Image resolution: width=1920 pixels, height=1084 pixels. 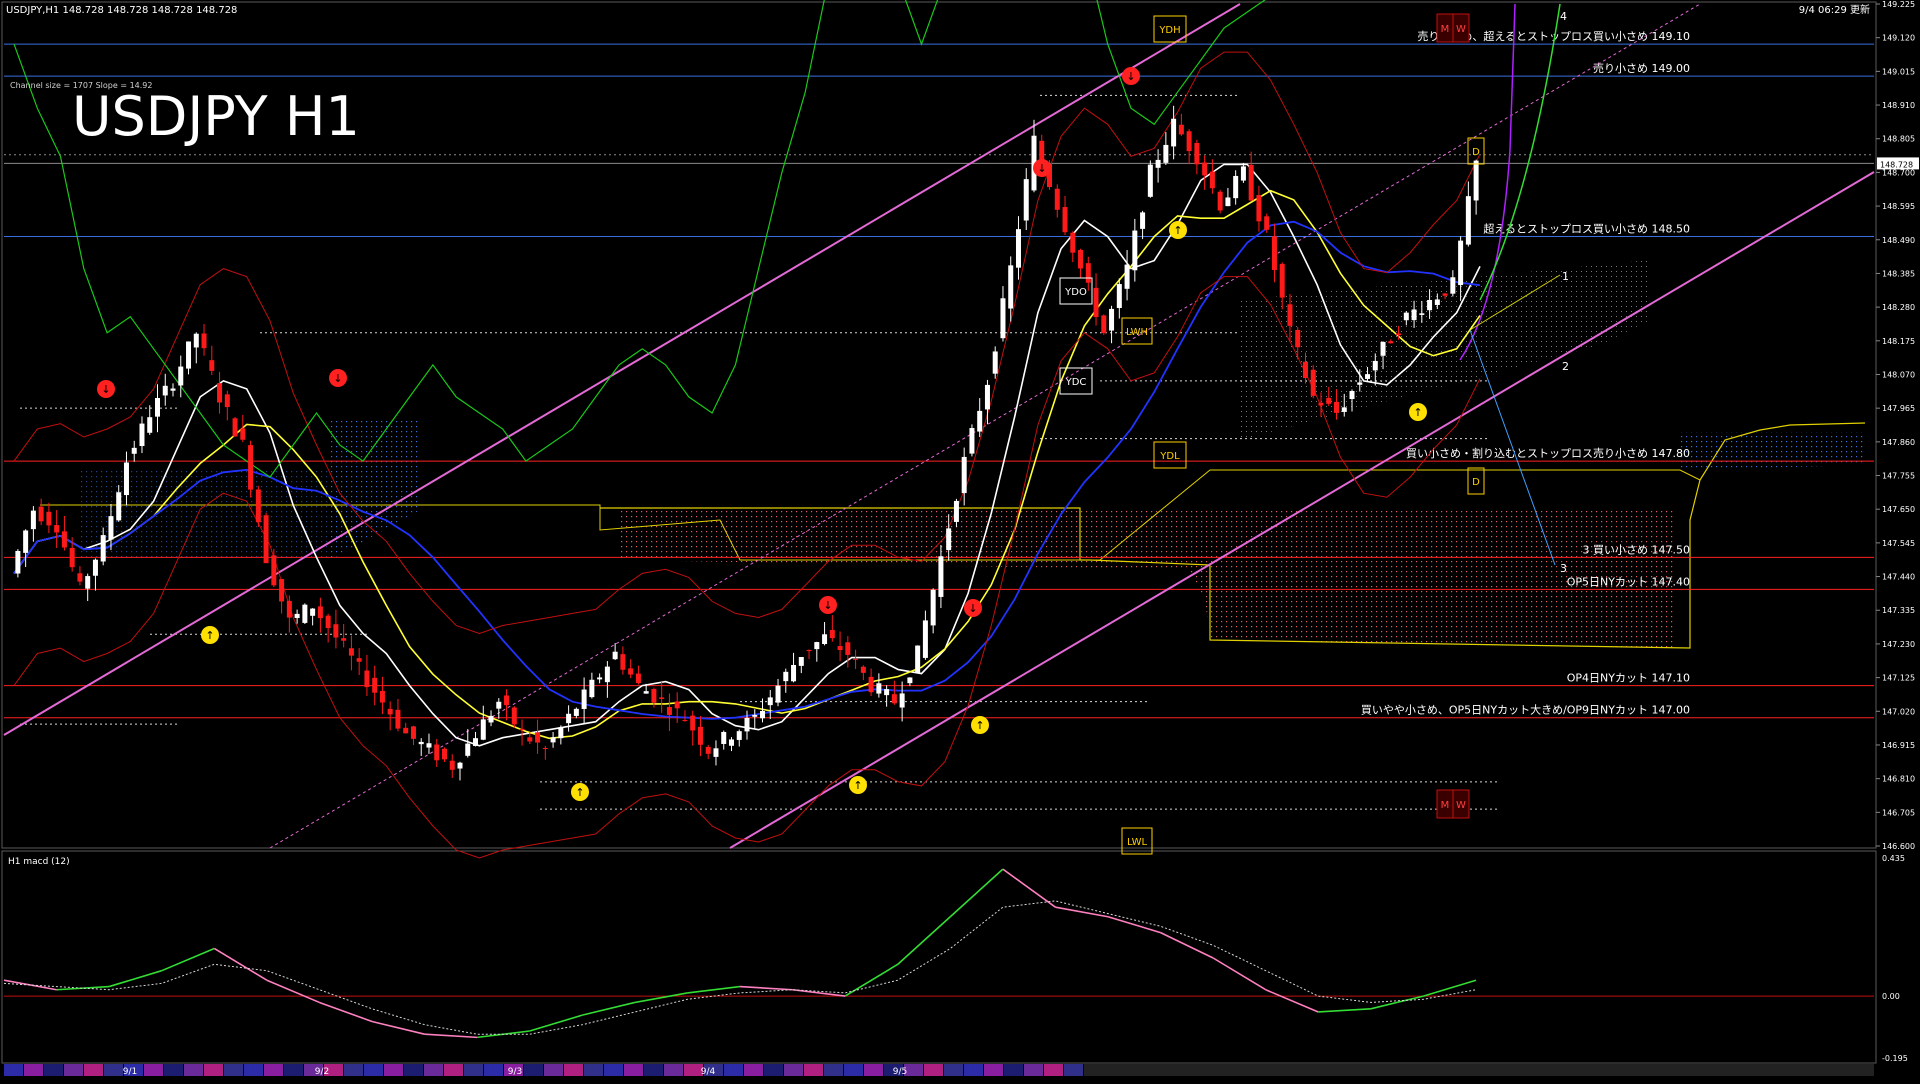 What do you see at coordinates (1898, 172) in the screenshot?
I see `y-tick-label: 148.700` at bounding box center [1898, 172].